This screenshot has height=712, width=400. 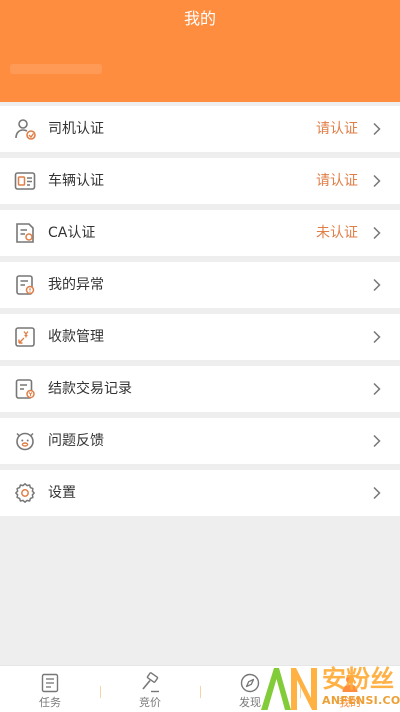 I want to click on menu-item-label: 设置, so click(x=62, y=493).